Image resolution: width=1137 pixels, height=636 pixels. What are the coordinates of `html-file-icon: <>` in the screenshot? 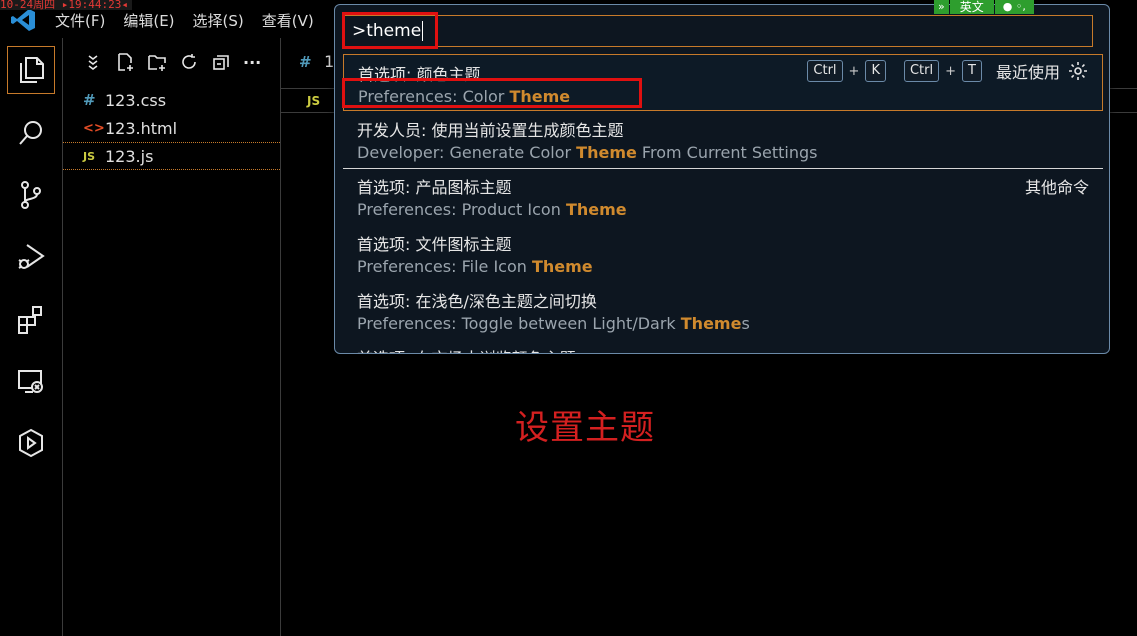 It's located at (94, 128).